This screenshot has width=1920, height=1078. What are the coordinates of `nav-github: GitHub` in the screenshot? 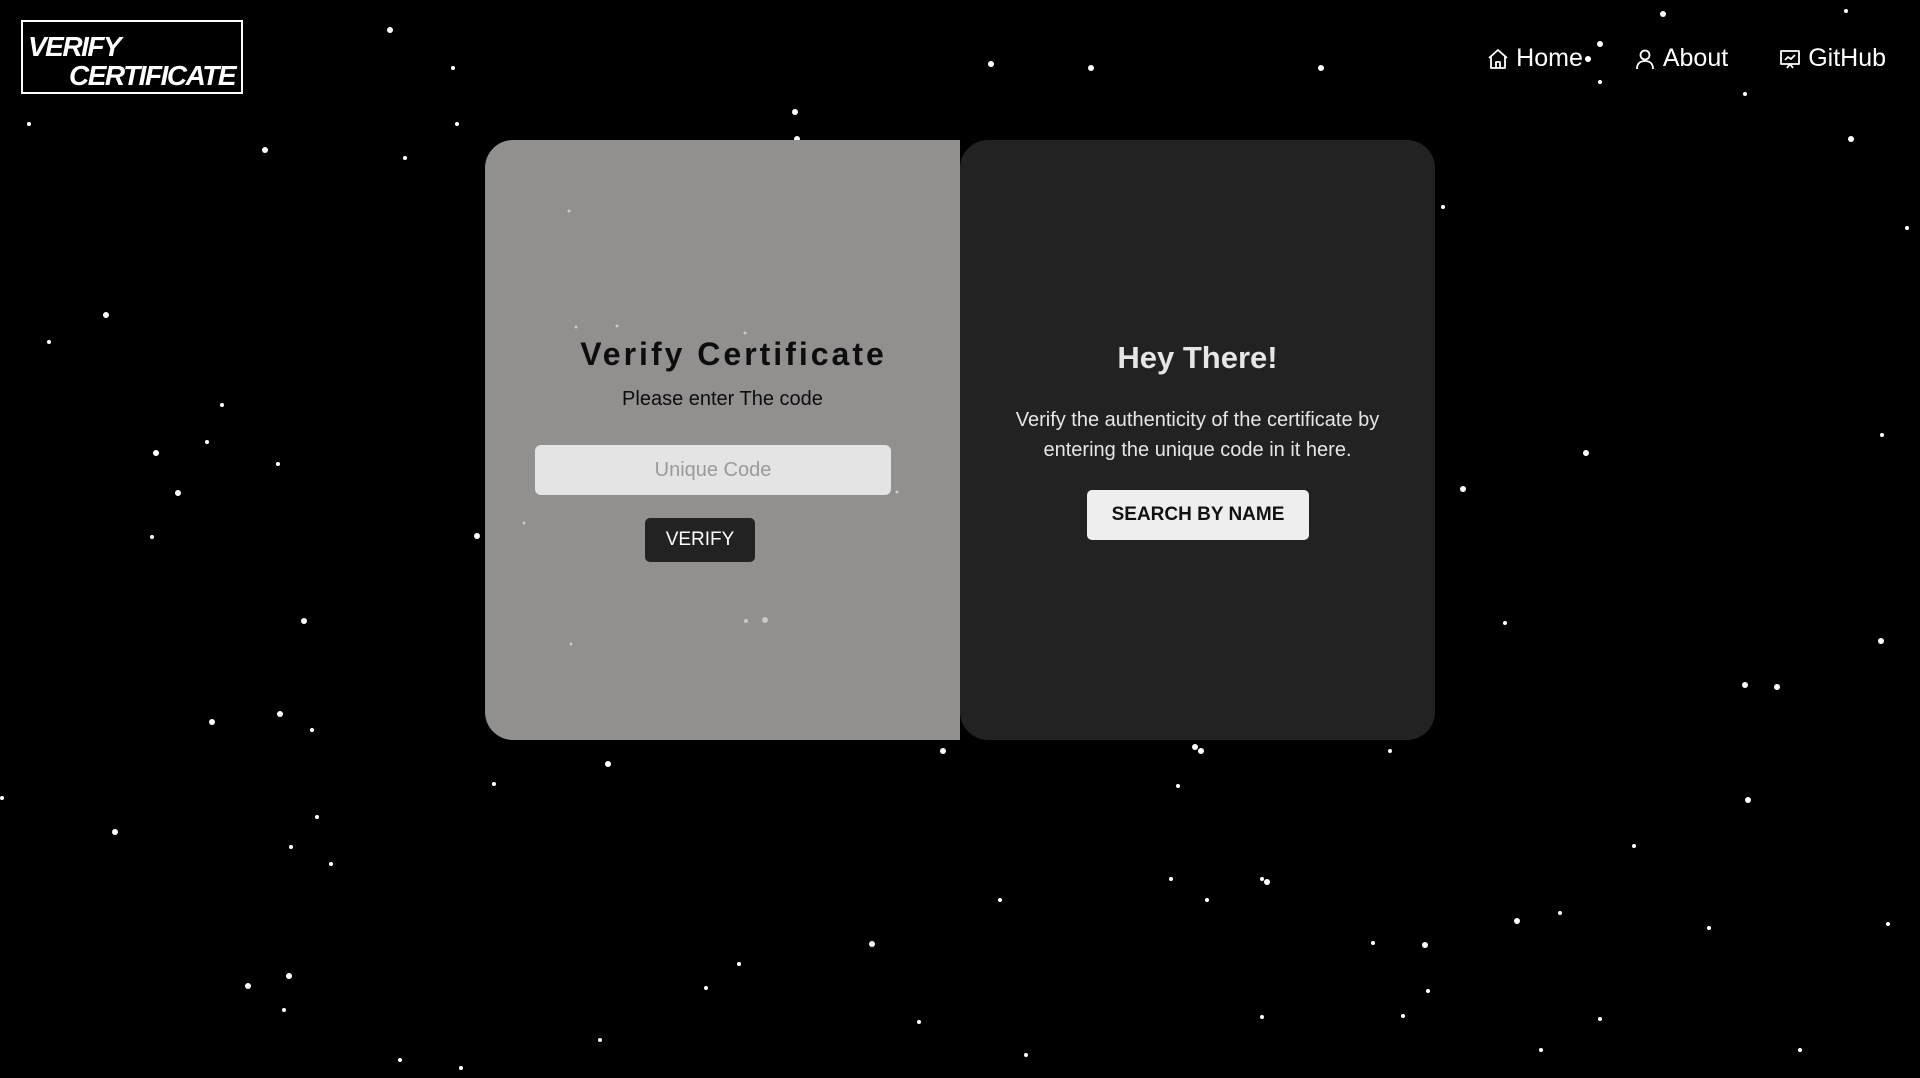 It's located at (1832, 58).